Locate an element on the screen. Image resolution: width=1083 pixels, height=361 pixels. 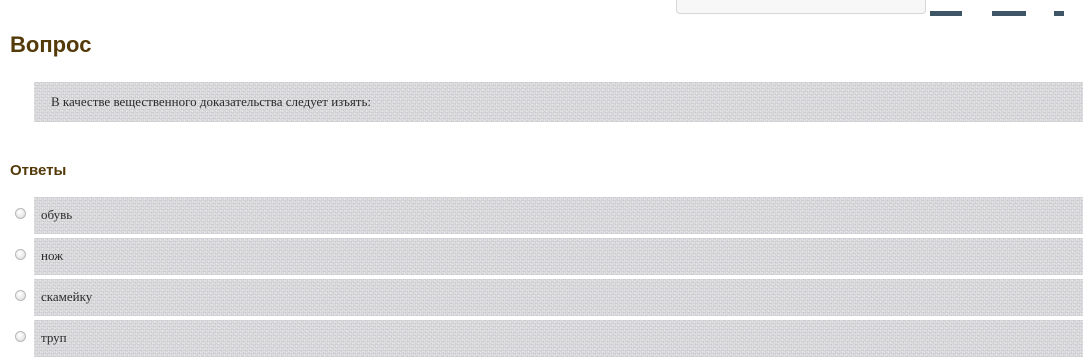
answer-option: труп is located at coordinates (541, 340).